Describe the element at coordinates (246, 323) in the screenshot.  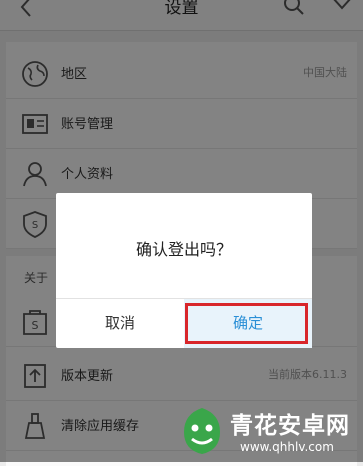
I see `confirm-highlight-box` at that location.